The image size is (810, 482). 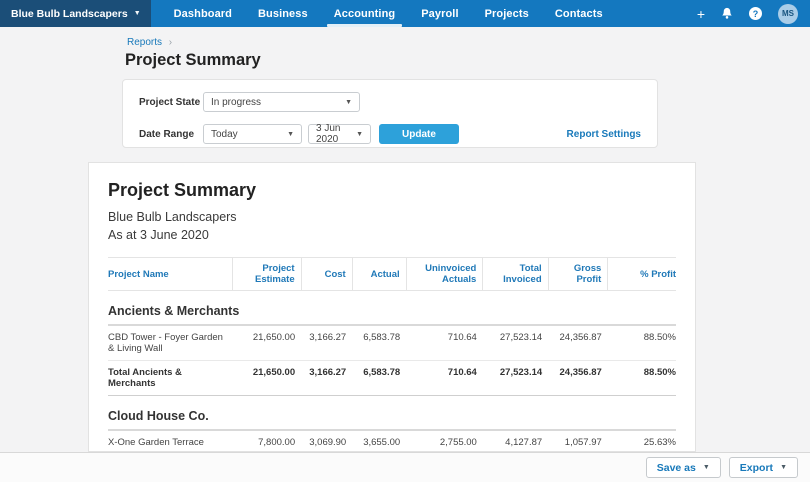 I want to click on column-header-project-name: Project Name, so click(x=170, y=274).